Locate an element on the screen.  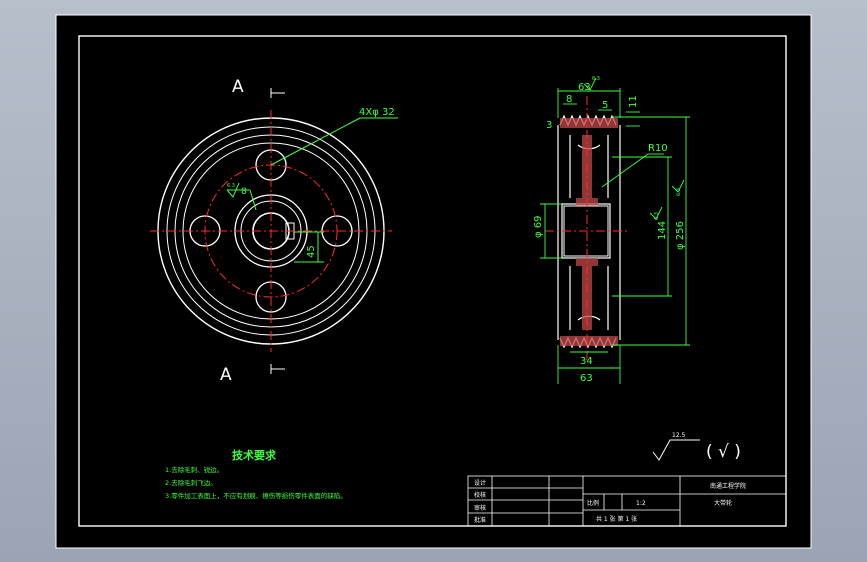
roughness-right: 6.3 is located at coordinates (679, 192).